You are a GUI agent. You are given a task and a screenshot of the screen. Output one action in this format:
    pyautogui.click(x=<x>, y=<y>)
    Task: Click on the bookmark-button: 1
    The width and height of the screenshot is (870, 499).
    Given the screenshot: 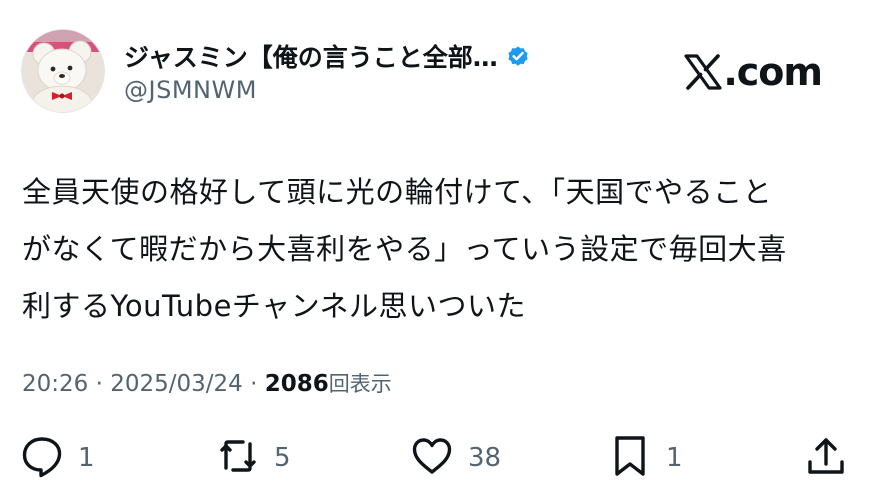 What is the action you would take?
    pyautogui.click(x=645, y=458)
    